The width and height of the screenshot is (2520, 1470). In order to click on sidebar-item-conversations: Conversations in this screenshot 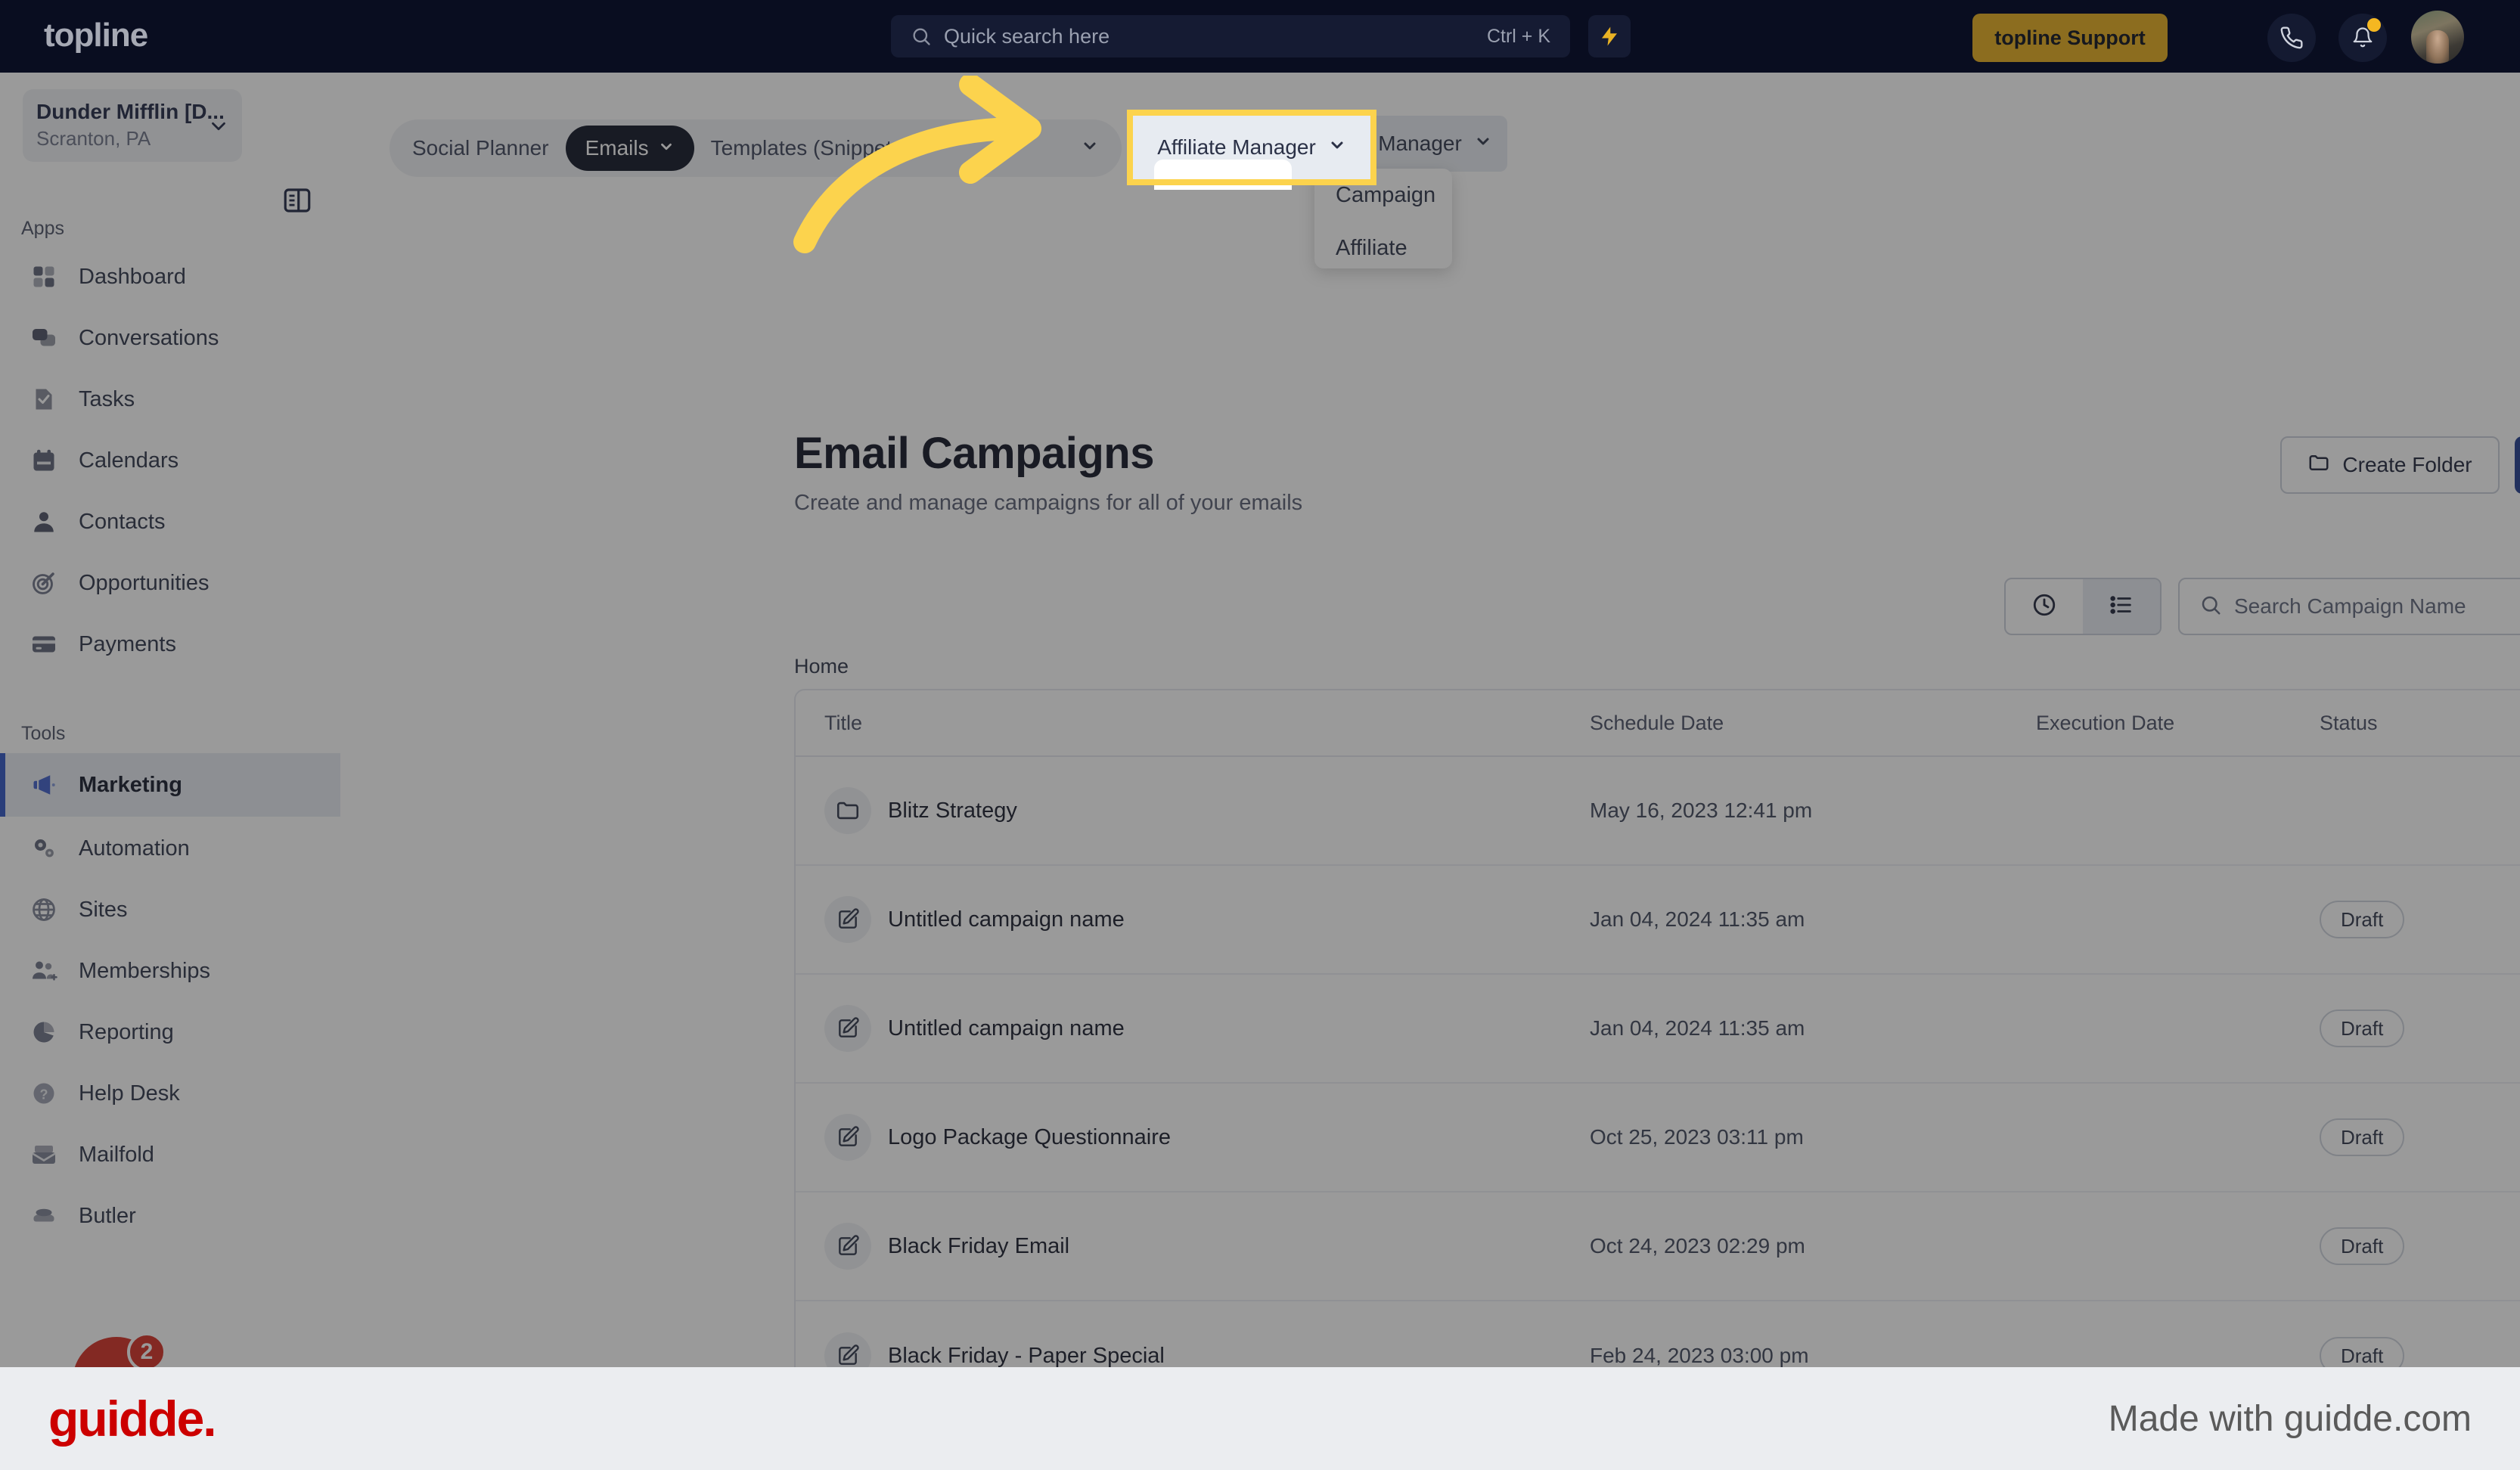, I will do `click(170, 338)`.